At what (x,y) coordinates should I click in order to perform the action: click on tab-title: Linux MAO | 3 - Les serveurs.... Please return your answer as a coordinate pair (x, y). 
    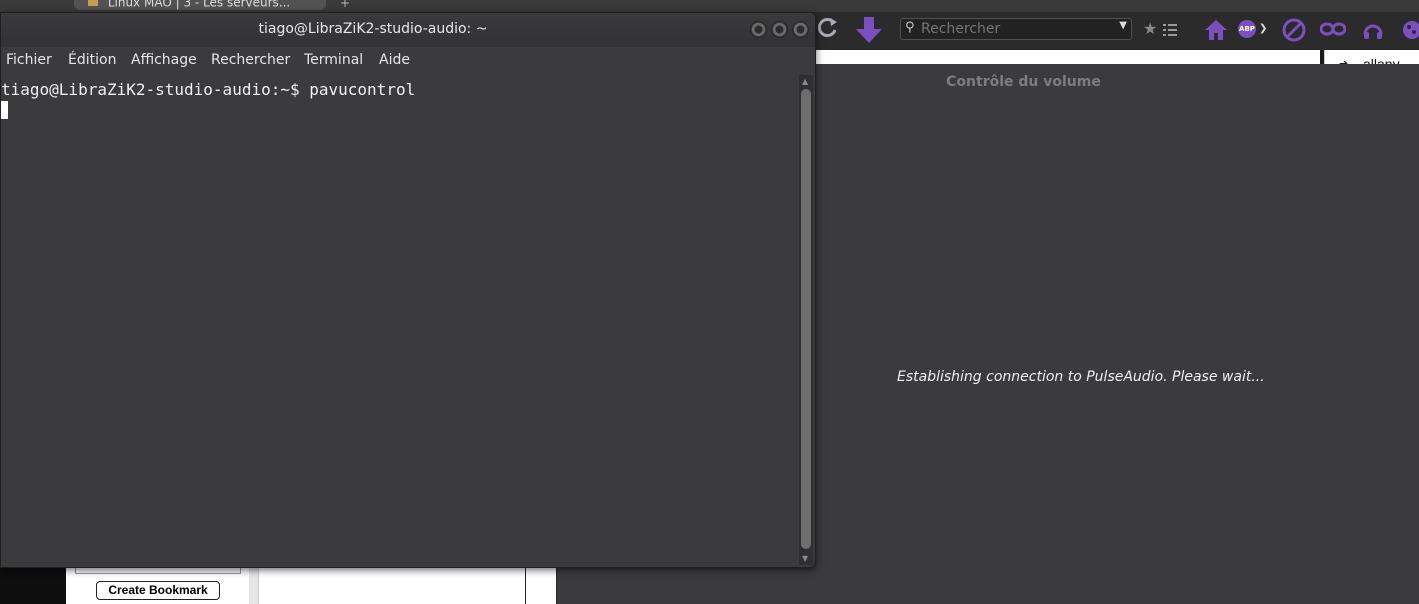
    Looking at the image, I should click on (199, 5).